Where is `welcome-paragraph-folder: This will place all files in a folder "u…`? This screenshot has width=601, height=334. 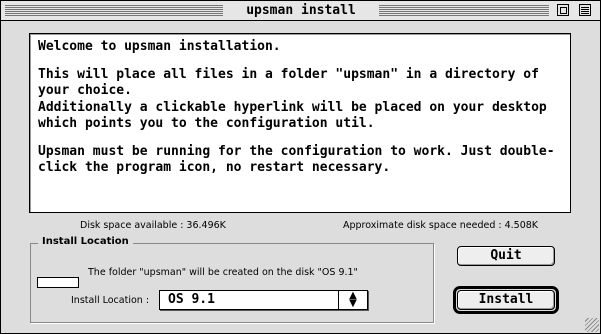
welcome-paragraph-folder: This will place all files in a folder "u… is located at coordinates (288, 82).